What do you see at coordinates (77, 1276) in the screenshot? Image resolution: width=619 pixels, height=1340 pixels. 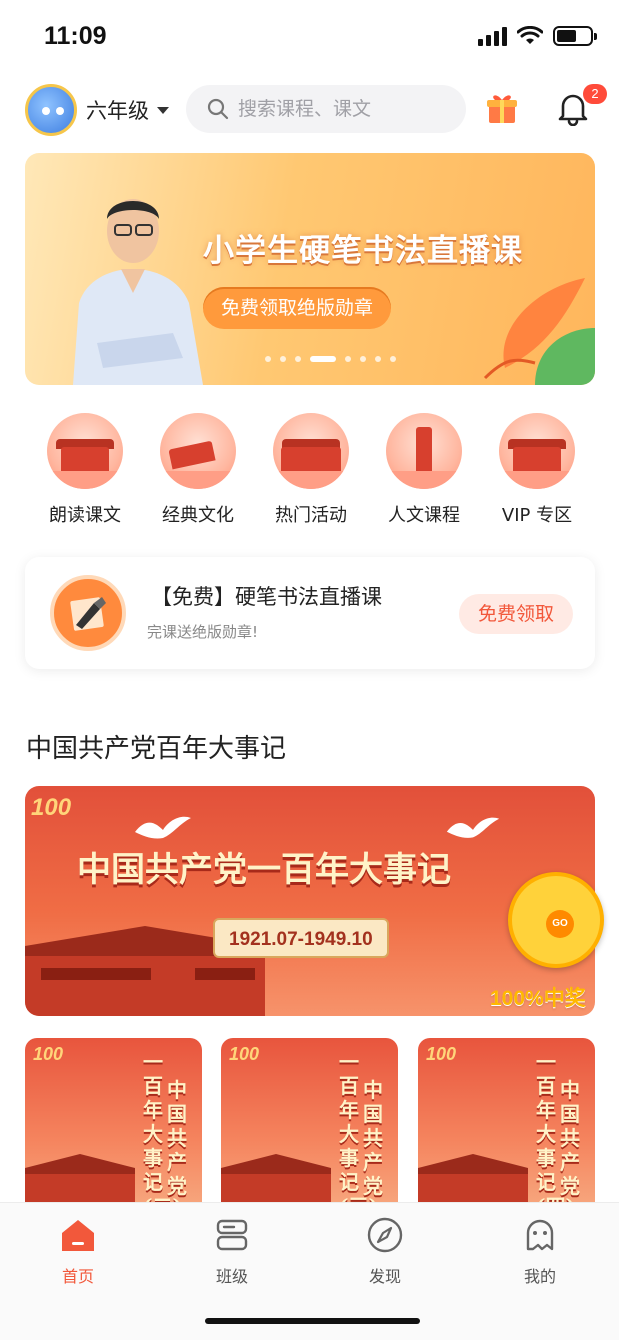 I see `tab-label: 首页` at bounding box center [77, 1276].